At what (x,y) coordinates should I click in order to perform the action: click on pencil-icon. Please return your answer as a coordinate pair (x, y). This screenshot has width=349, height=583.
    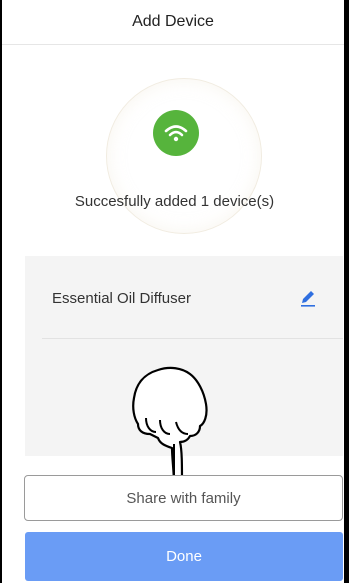
    Looking at the image, I should click on (308, 298).